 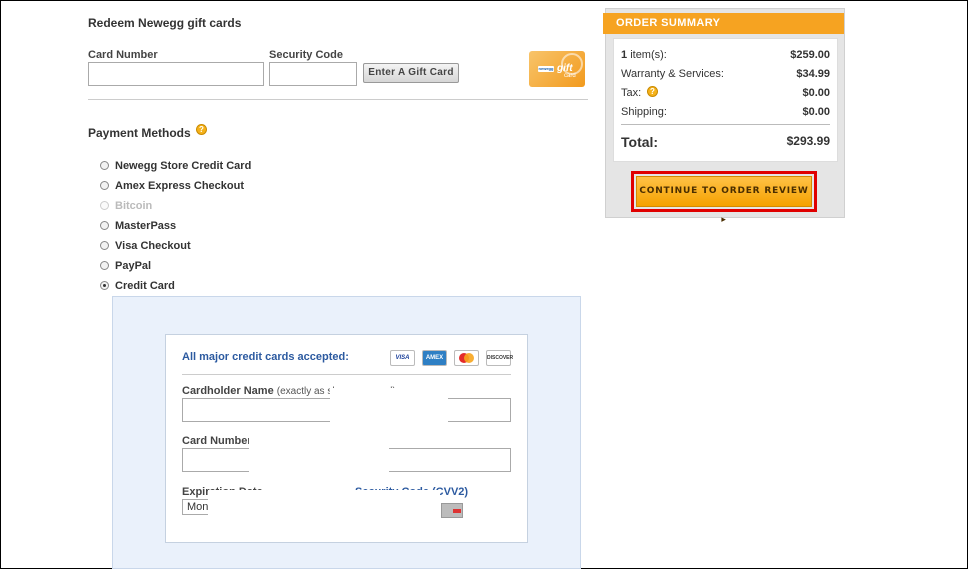 I want to click on payment-option-label: Credit Card, so click(x=145, y=286).